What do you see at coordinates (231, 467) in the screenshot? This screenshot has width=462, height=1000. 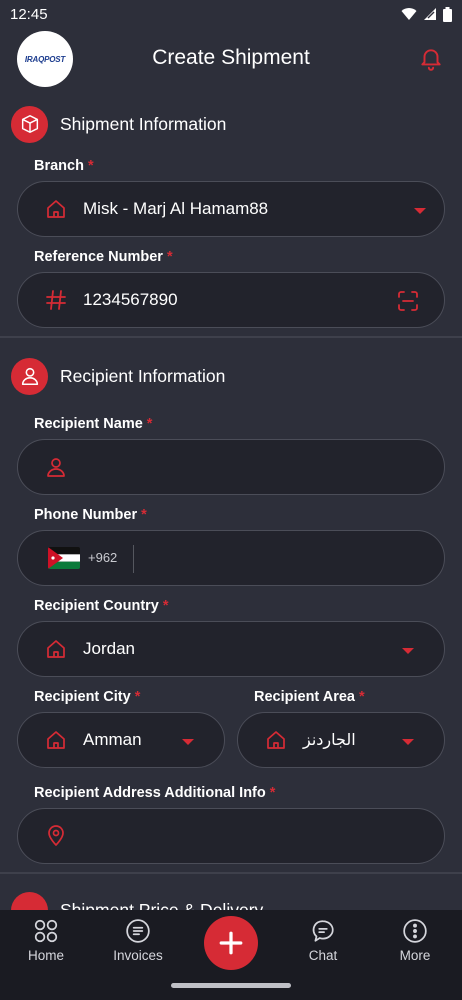 I see `recipient-name-input` at bounding box center [231, 467].